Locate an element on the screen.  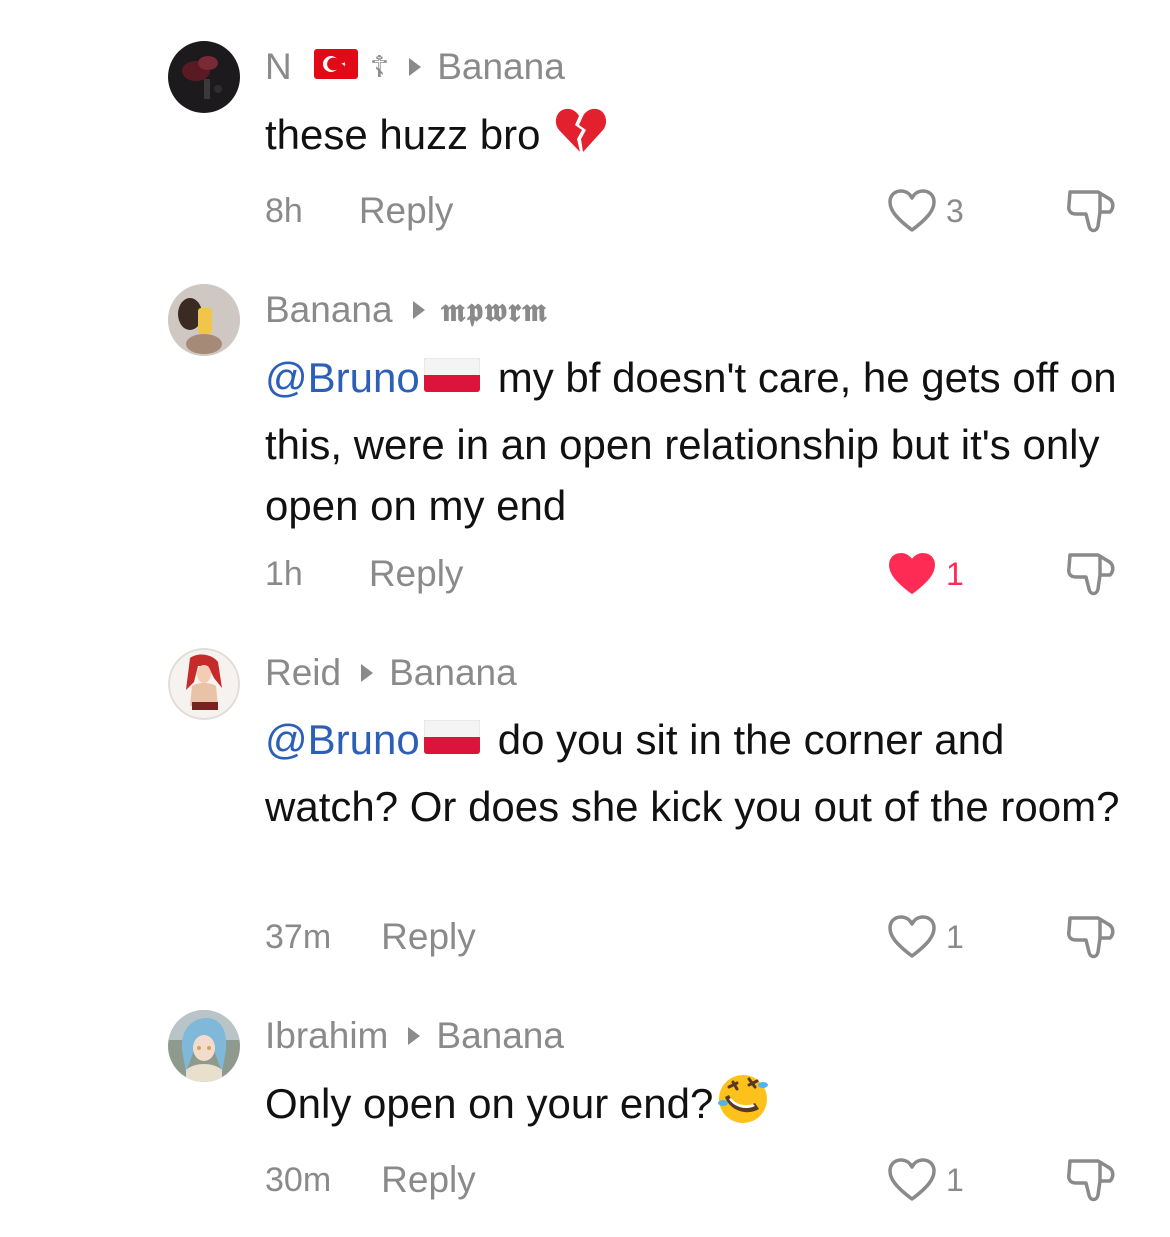
timestamp: 1h is located at coordinates (284, 573).